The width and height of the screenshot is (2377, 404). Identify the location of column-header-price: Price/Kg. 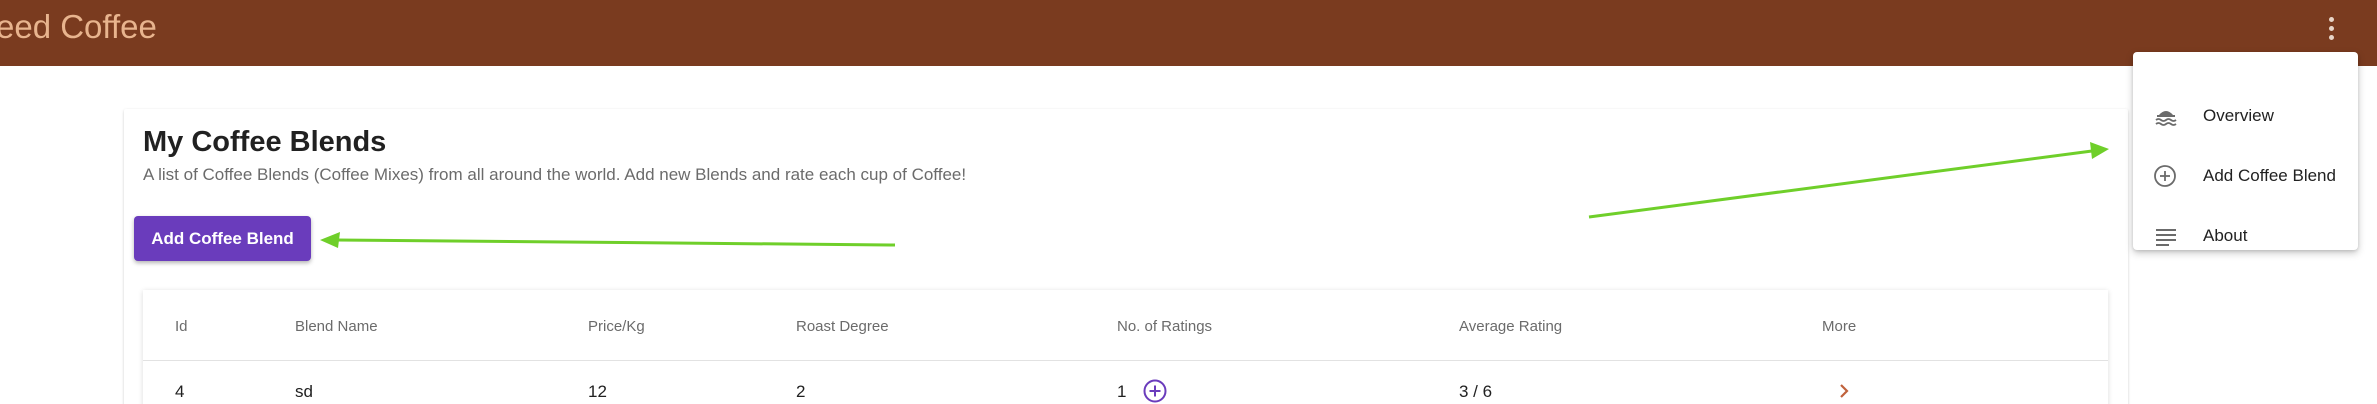
(616, 326).